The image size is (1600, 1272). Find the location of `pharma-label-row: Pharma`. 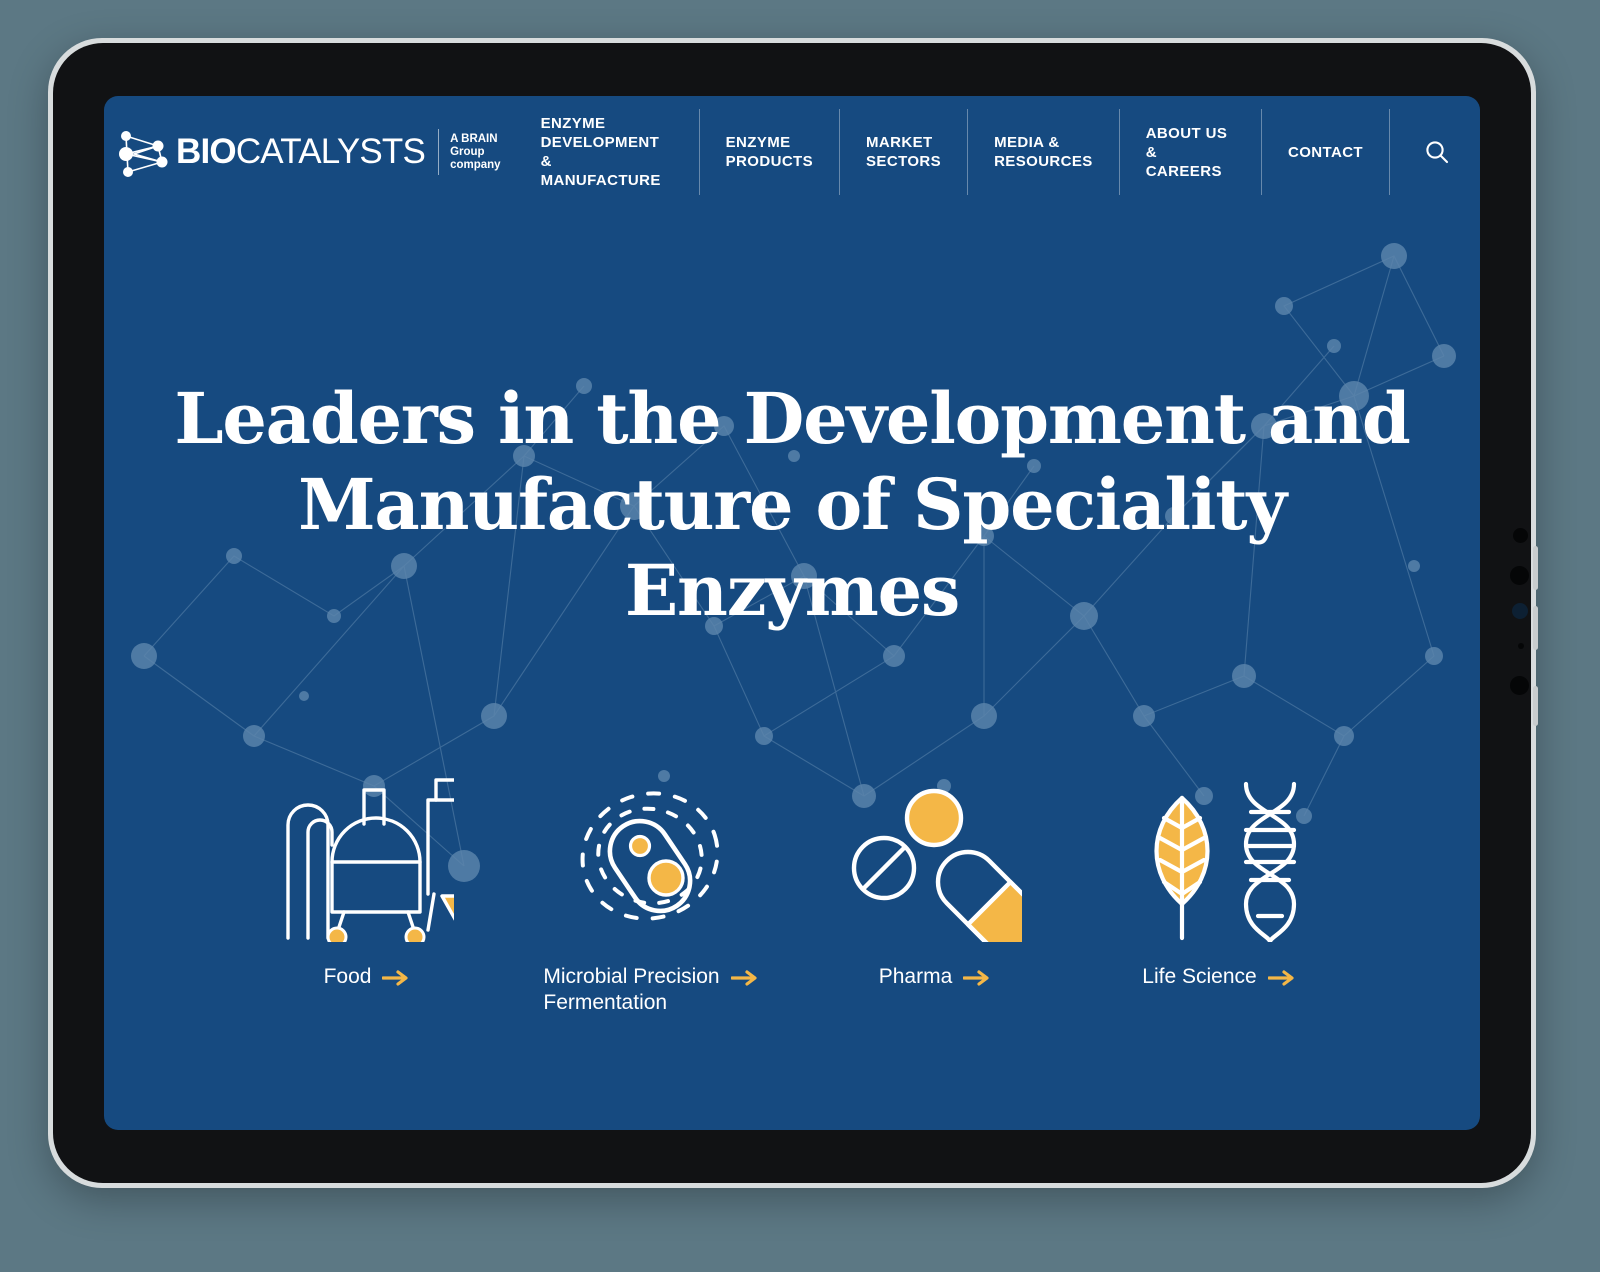

pharma-label-row: Pharma is located at coordinates (934, 977).